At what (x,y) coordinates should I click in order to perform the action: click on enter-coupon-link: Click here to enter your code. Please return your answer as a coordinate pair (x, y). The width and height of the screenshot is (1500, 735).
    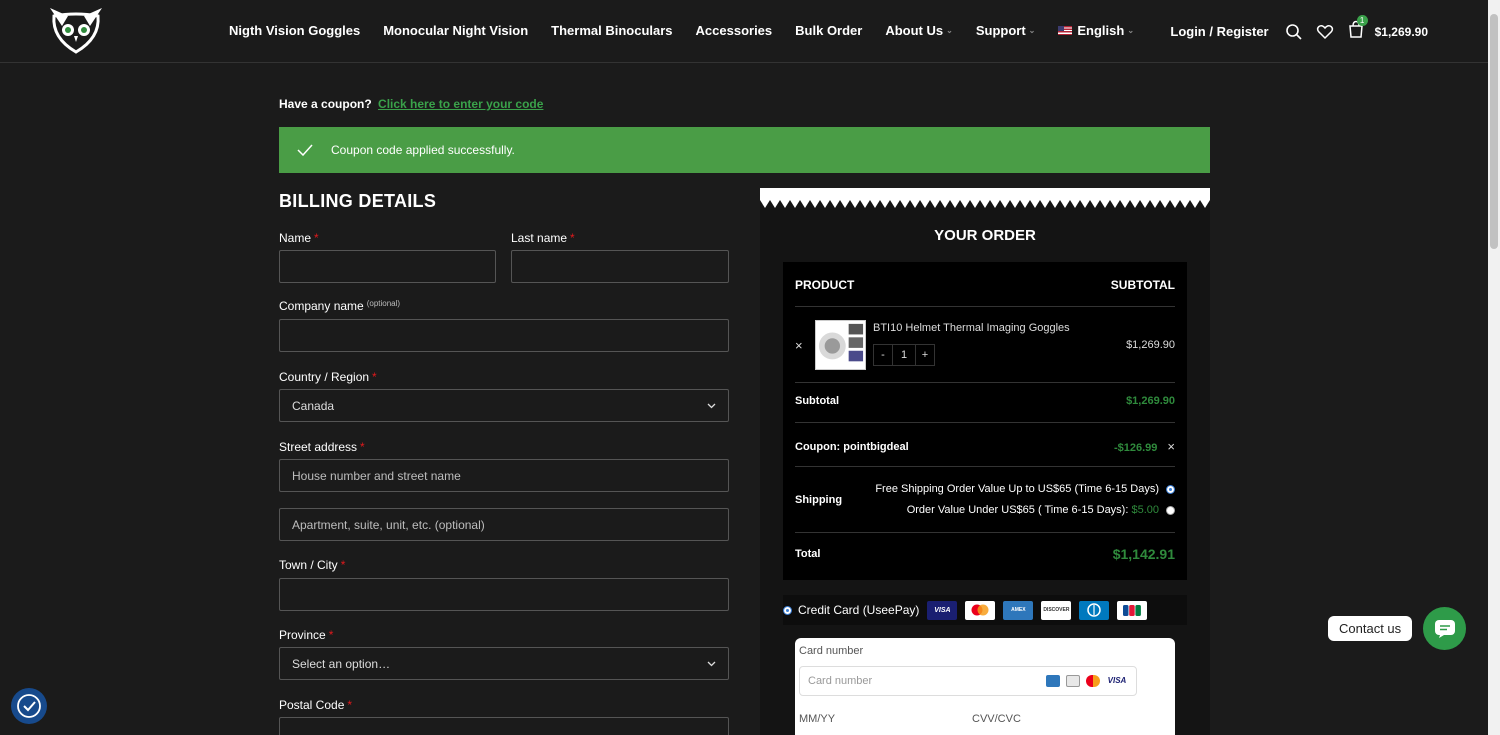
    Looking at the image, I should click on (460, 104).